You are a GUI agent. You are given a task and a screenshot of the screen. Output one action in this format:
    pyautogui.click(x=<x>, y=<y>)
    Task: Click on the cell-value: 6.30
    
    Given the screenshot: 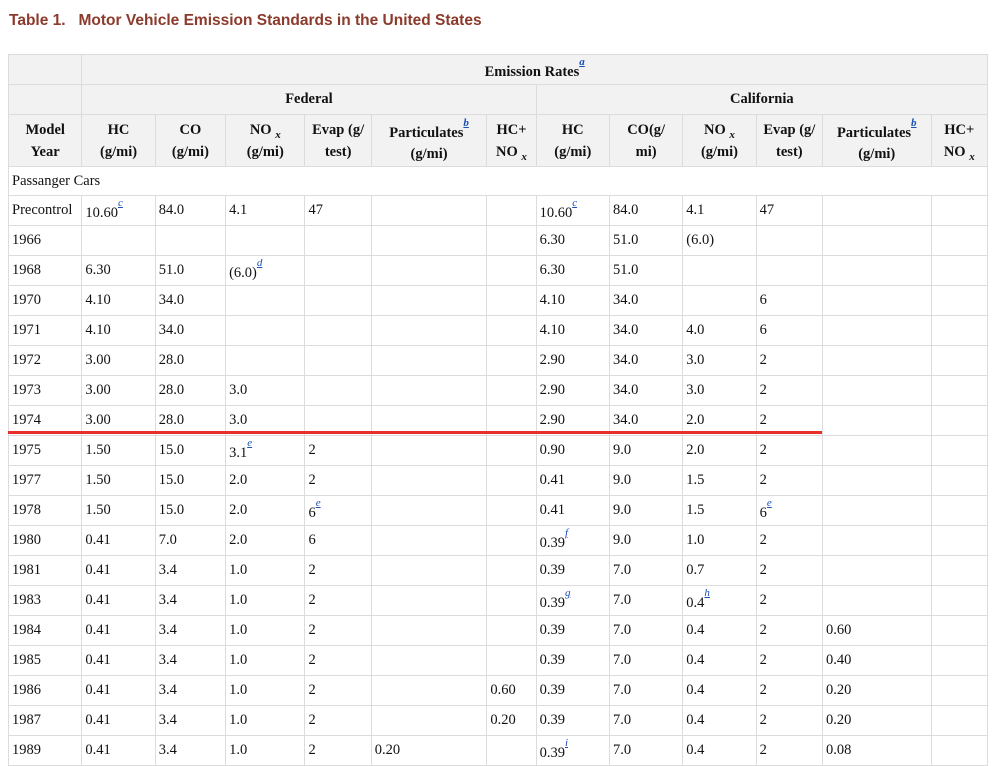 What is the action you would take?
    pyautogui.click(x=552, y=240)
    